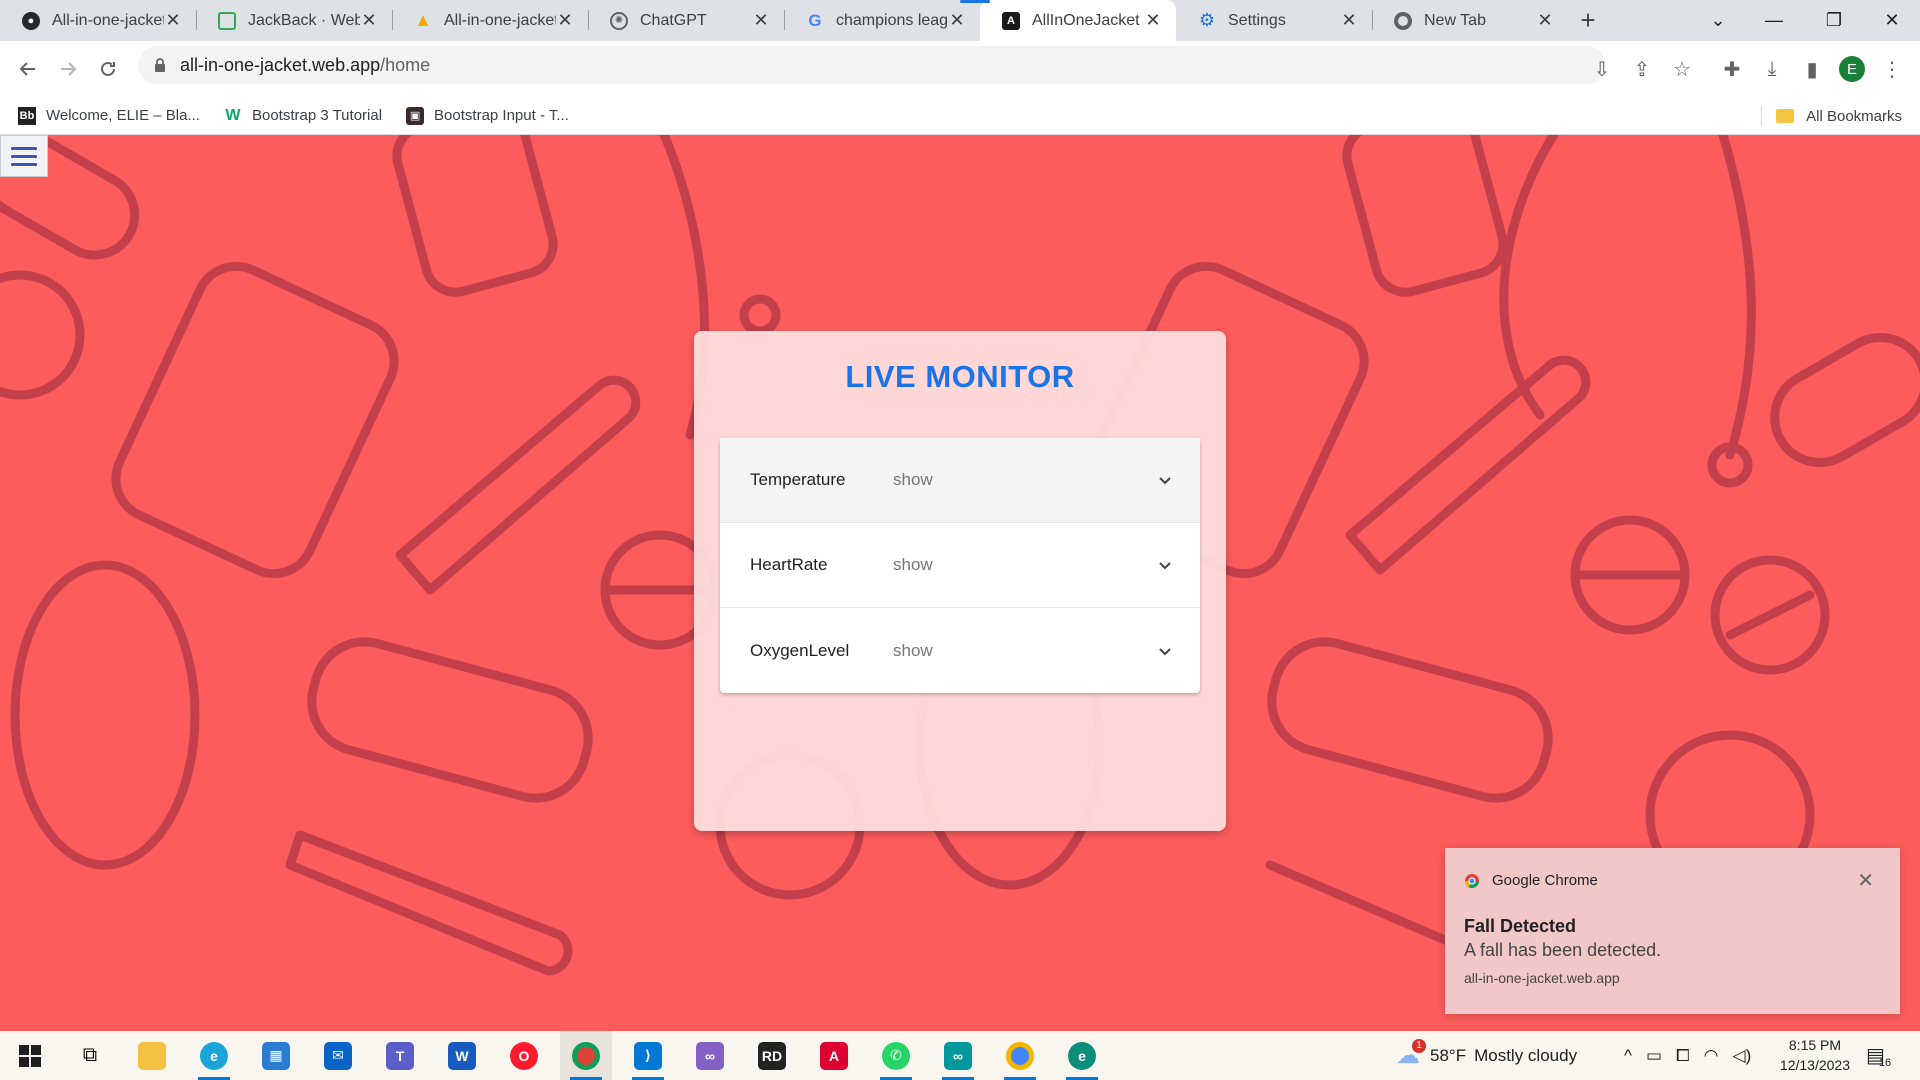 This screenshot has height=1080, width=1920. I want to click on new-tab-button: +, so click(1588, 20).